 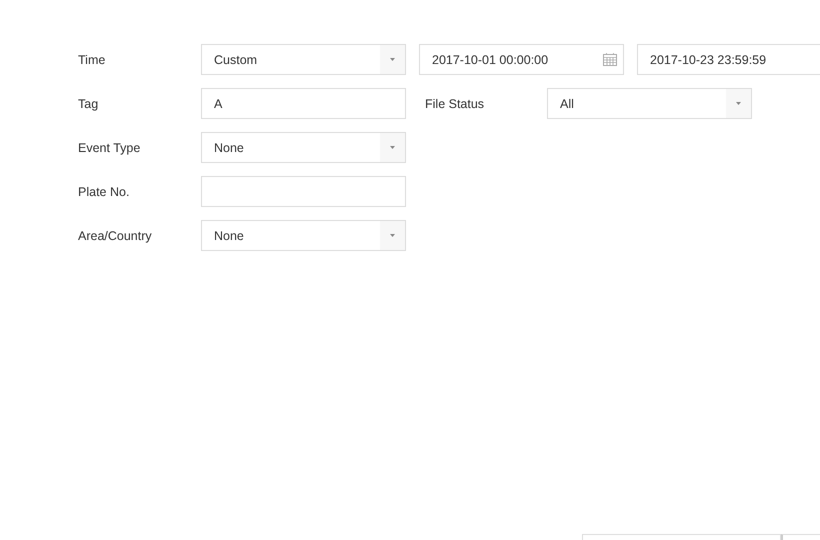 I want to click on field-label: Time, so click(x=92, y=59).